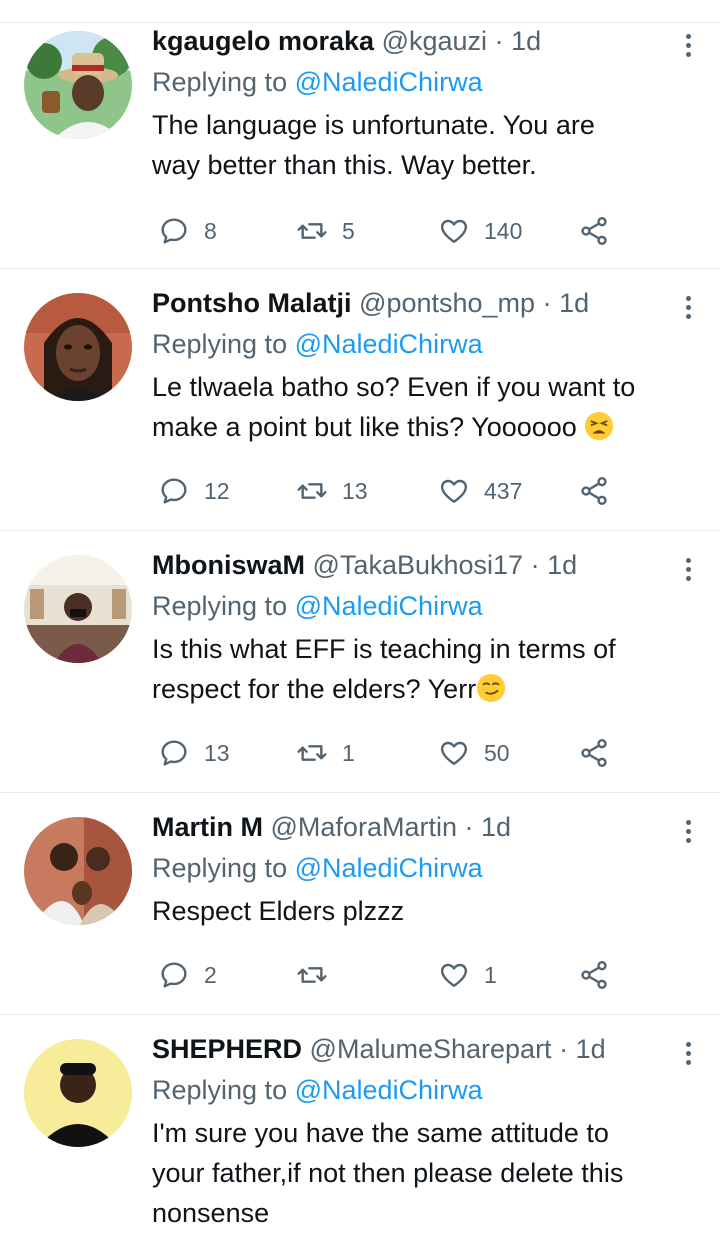 This screenshot has height=1236, width=720. What do you see at coordinates (364, 427) in the screenshot?
I see `tweet-text-span: make a point but like this? Yoooooo` at bounding box center [364, 427].